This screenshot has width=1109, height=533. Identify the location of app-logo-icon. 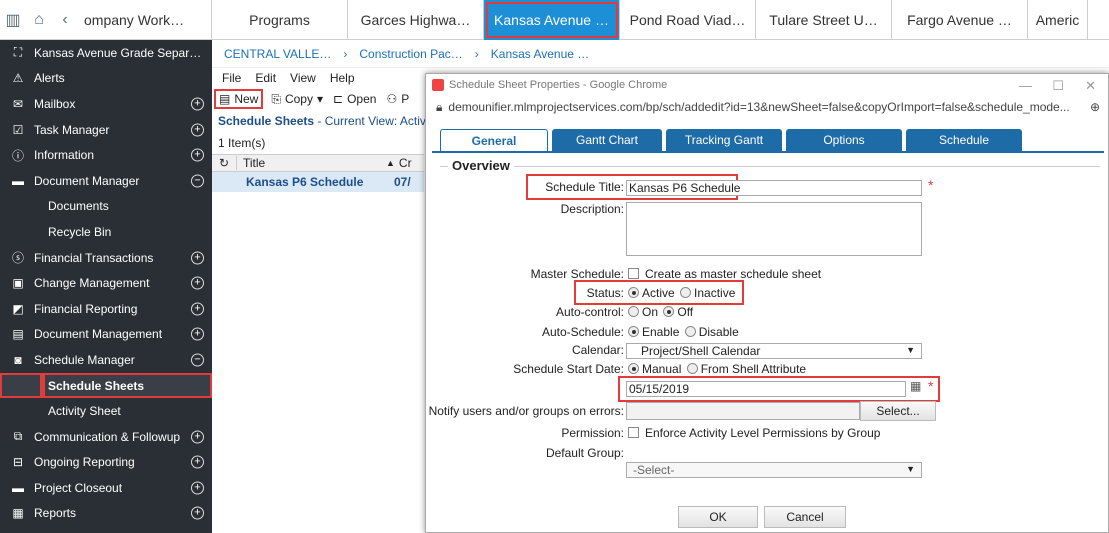
(438, 85).